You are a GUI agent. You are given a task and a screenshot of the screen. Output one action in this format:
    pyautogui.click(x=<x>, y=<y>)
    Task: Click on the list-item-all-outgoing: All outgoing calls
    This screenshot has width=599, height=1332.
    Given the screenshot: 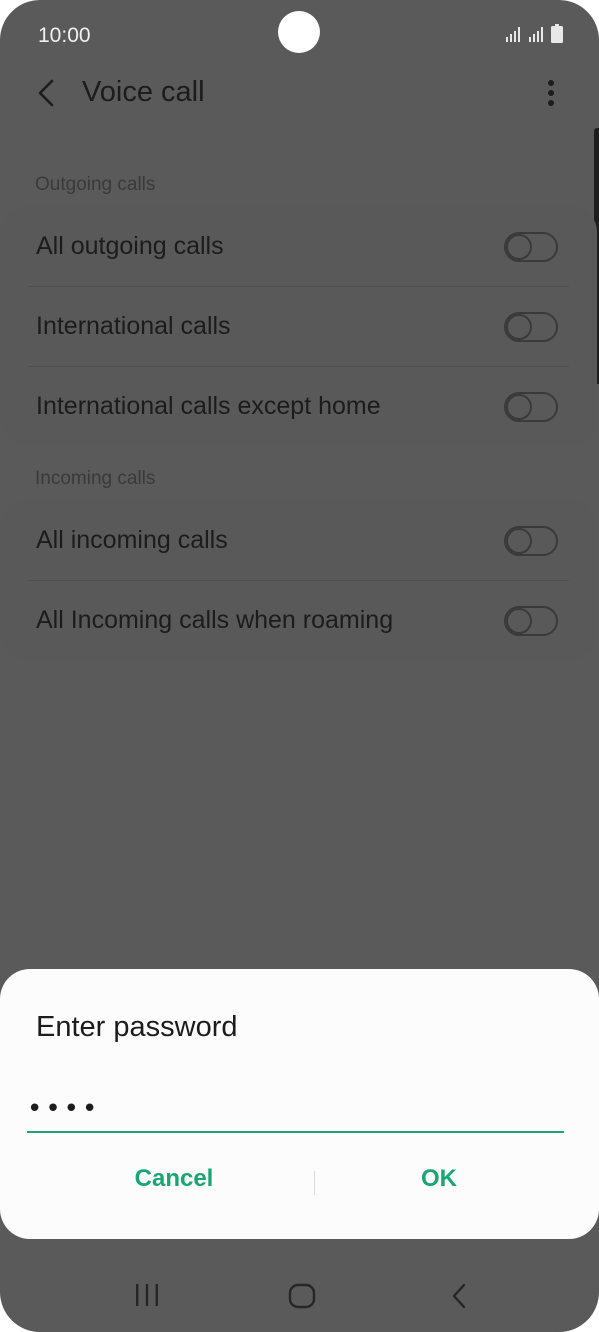 What is the action you would take?
    pyautogui.click(x=299, y=246)
    